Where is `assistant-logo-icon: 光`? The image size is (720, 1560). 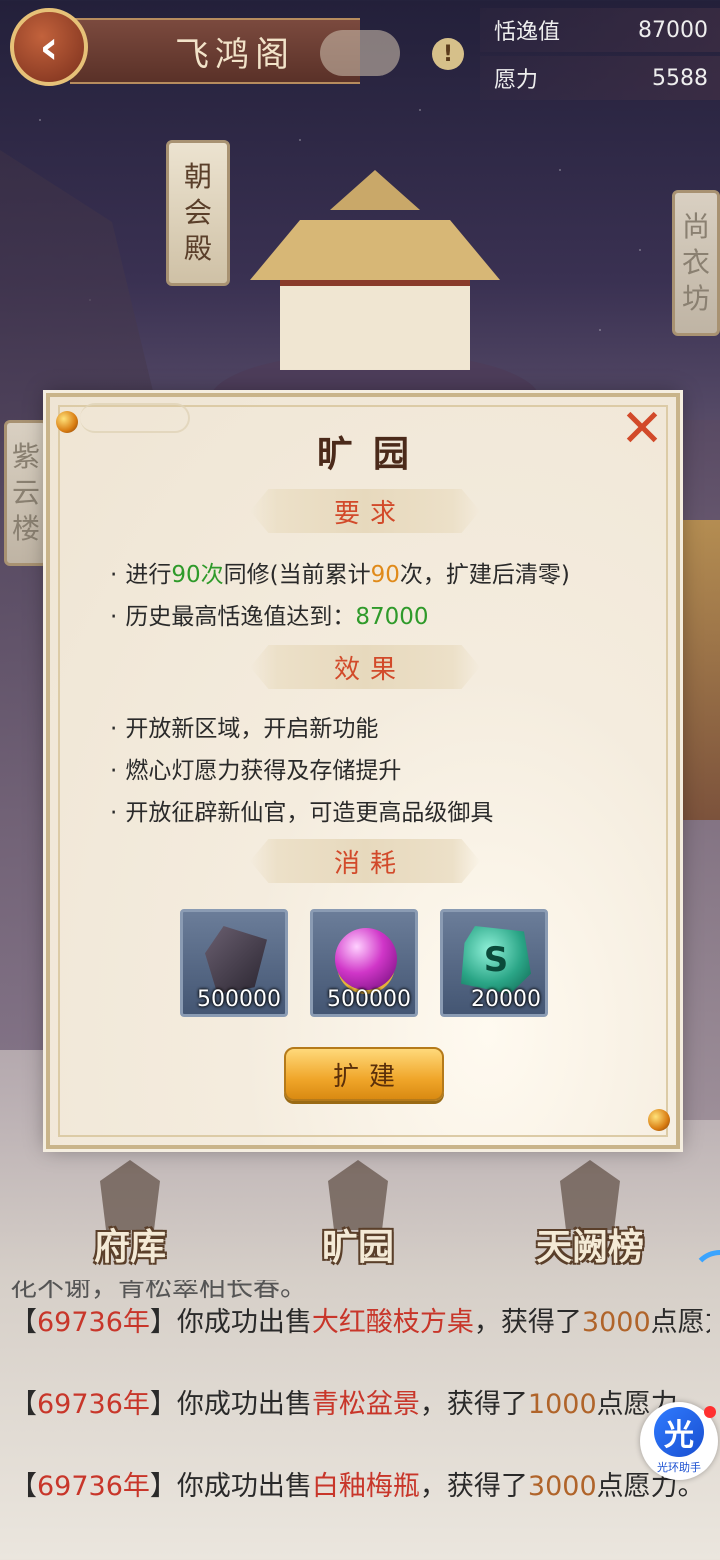 assistant-logo-icon: 光 is located at coordinates (679, 1432).